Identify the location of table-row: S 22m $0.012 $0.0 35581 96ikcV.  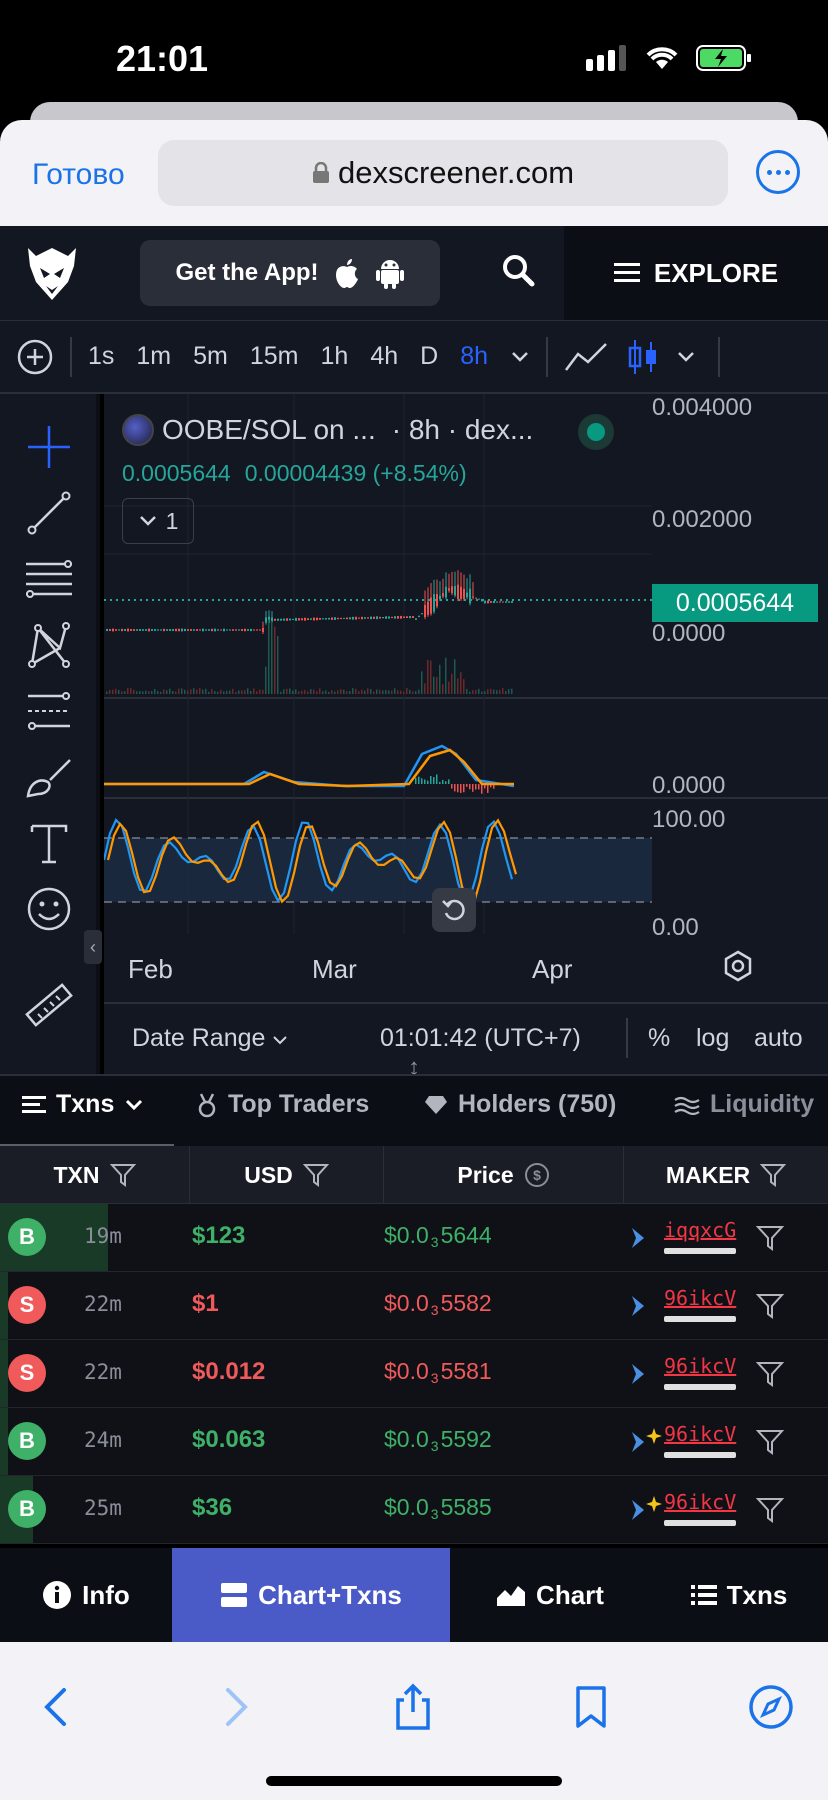
(414, 1374).